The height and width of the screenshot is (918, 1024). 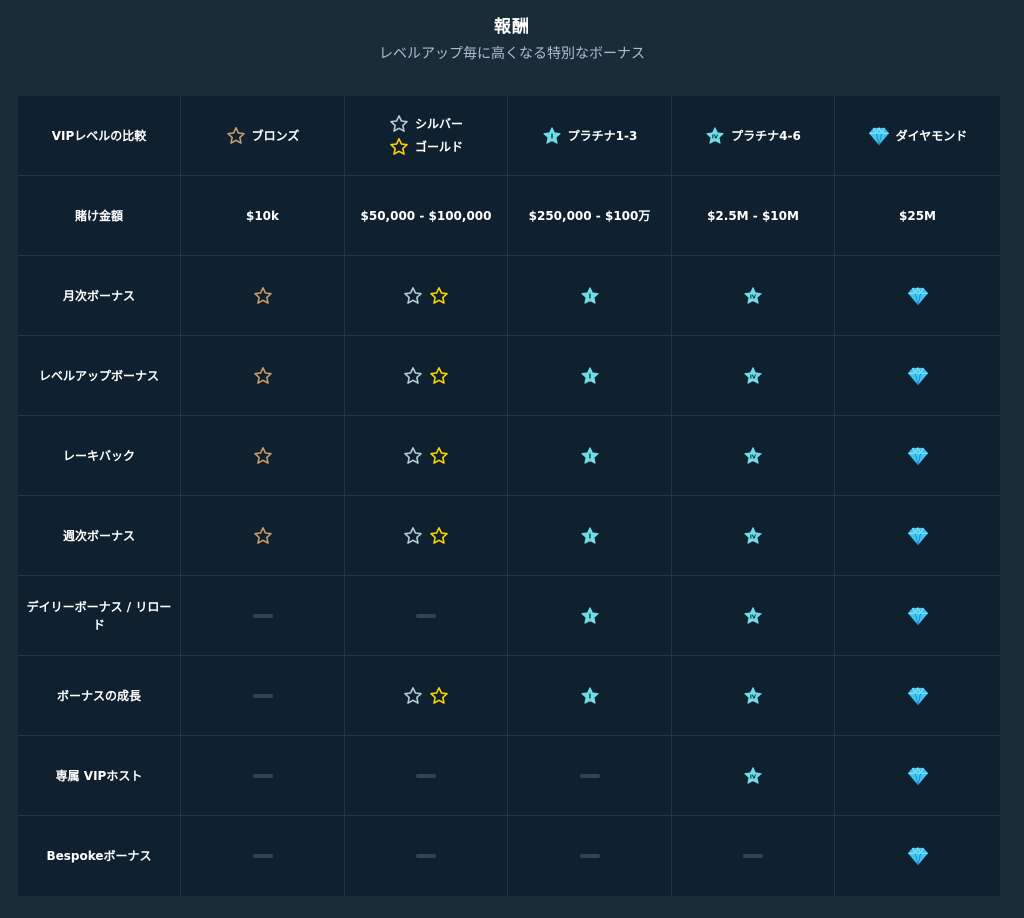 What do you see at coordinates (263, 136) in the screenshot?
I see `tier-header-bronze: ブロンズ` at bounding box center [263, 136].